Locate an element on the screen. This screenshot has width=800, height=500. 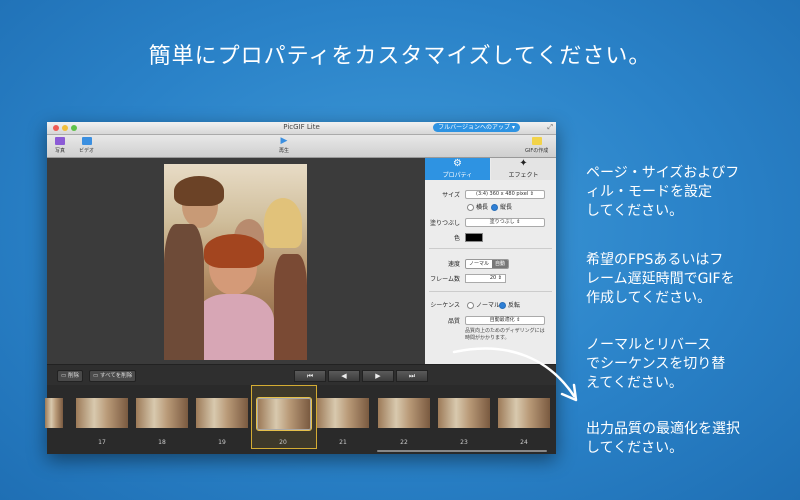
preview-photo is located at coordinates (235, 262).